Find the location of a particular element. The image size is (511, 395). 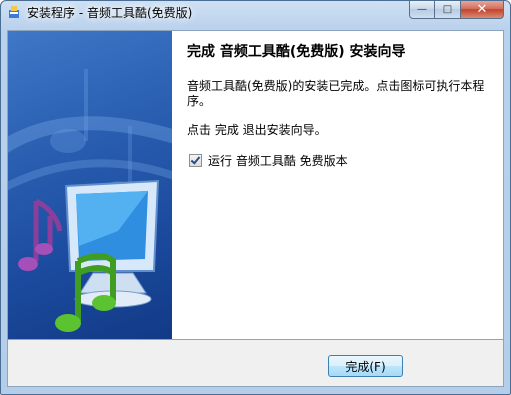

close-button: ✕ is located at coordinates (482, 10).